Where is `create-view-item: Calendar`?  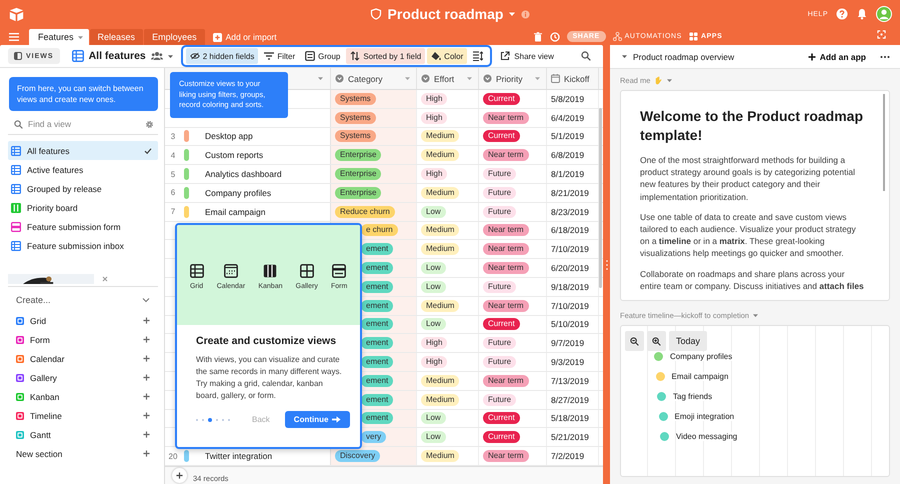
create-view-item: Calendar is located at coordinates (83, 358).